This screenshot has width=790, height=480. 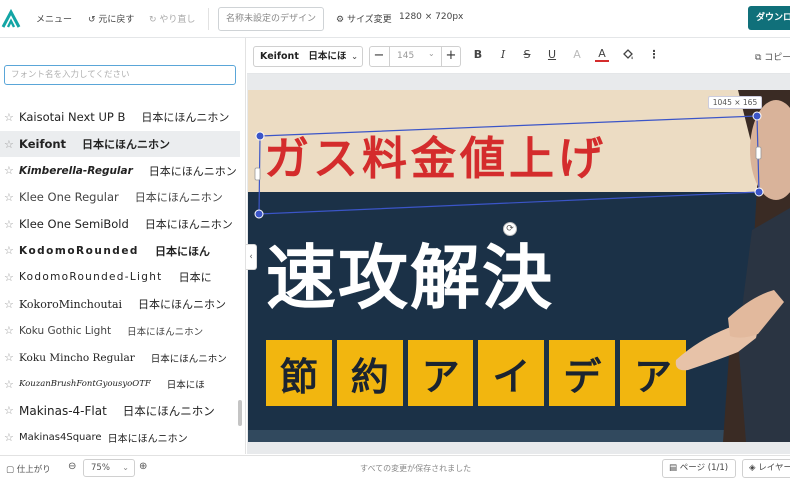 What do you see at coordinates (74, 224) in the screenshot?
I see `font-name: Klee One SemiBold` at bounding box center [74, 224].